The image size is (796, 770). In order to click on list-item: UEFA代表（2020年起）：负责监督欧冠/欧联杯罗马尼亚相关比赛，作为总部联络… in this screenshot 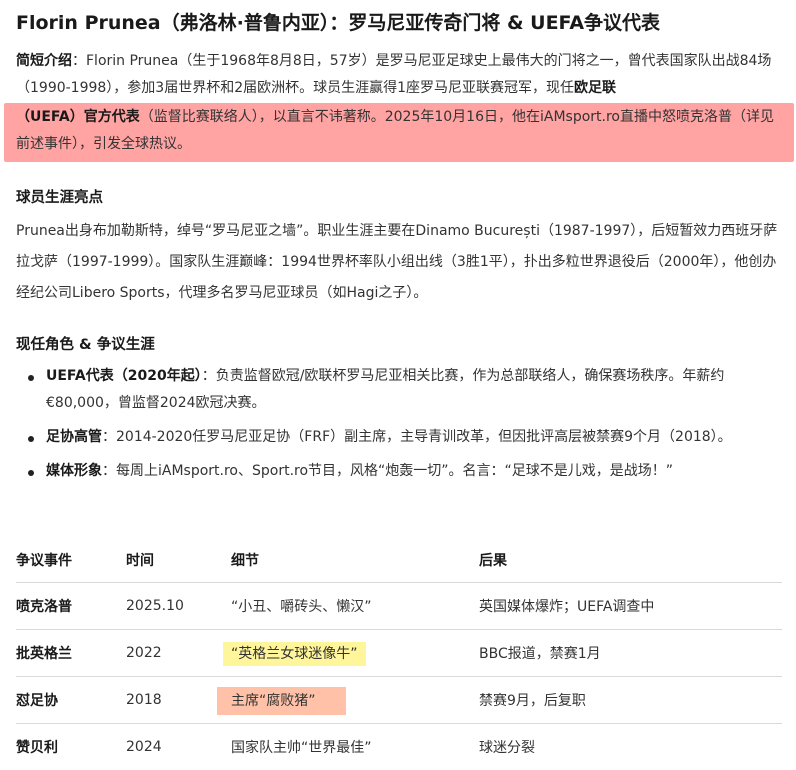, I will do `click(416, 390)`.